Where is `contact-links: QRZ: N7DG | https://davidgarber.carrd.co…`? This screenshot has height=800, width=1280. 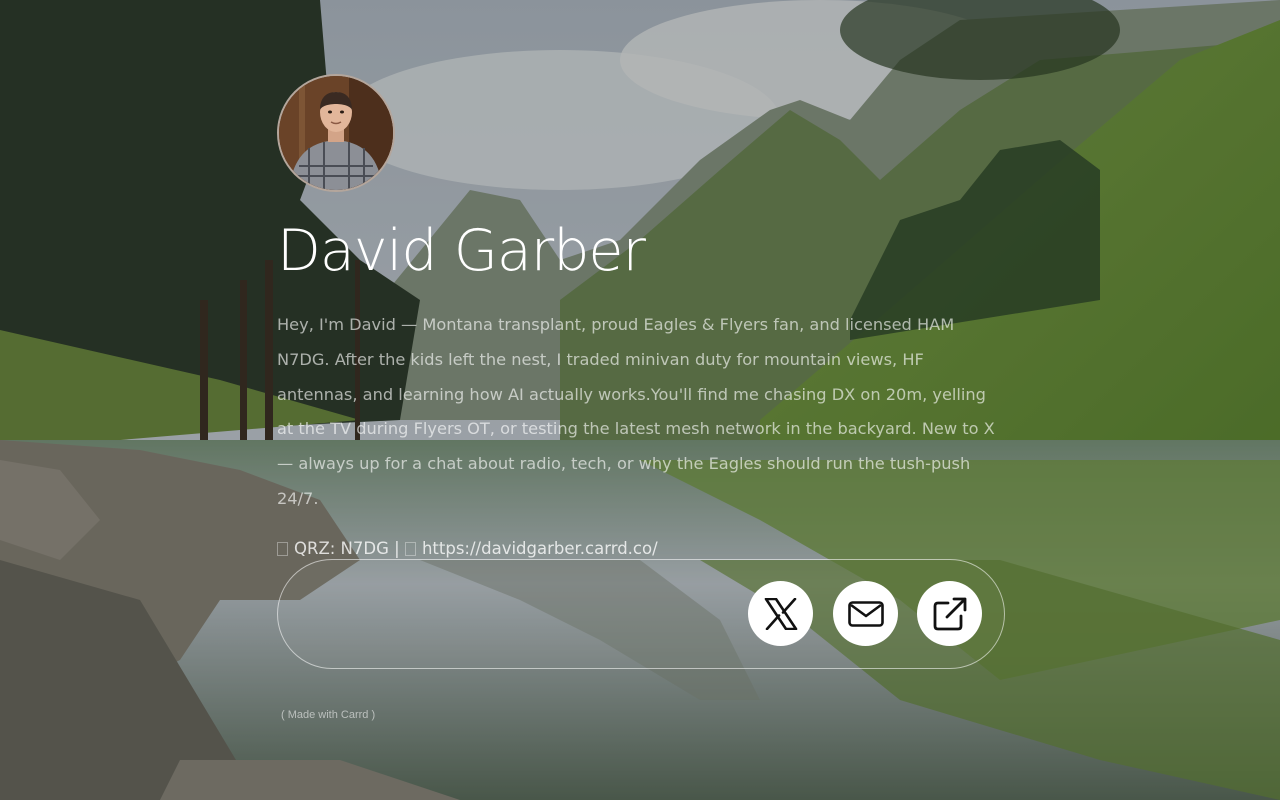
contact-links: QRZ: N7DG | https://davidgarber.carrd.co… is located at coordinates (642, 548).